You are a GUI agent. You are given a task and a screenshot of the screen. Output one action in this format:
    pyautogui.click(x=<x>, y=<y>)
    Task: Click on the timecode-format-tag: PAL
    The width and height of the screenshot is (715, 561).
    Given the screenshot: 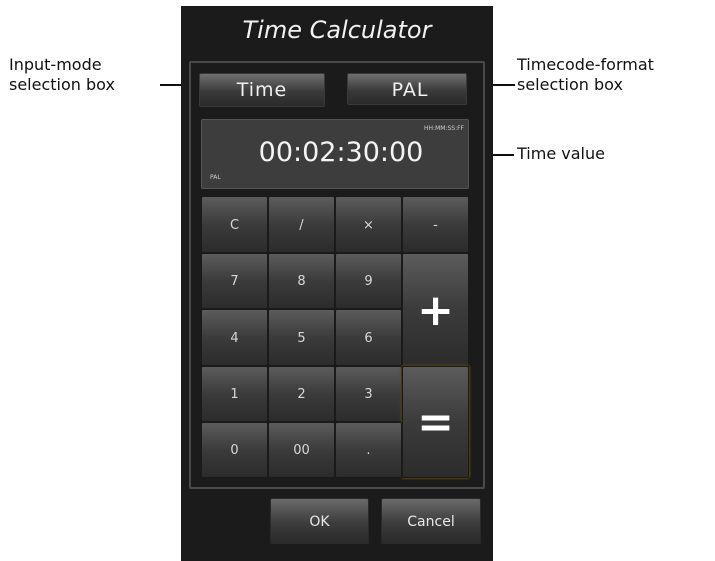 What is the action you would take?
    pyautogui.click(x=215, y=177)
    